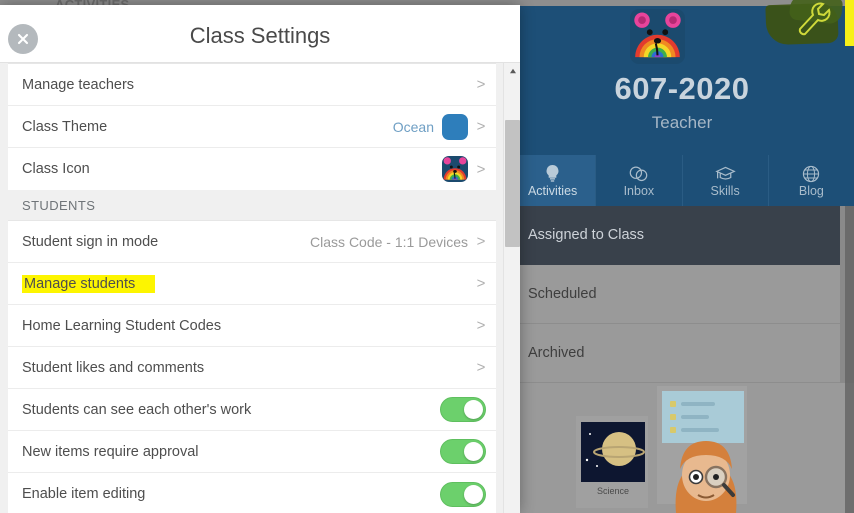  Describe the element at coordinates (675, 353) in the screenshot. I see `filter-archived: Archived` at that location.